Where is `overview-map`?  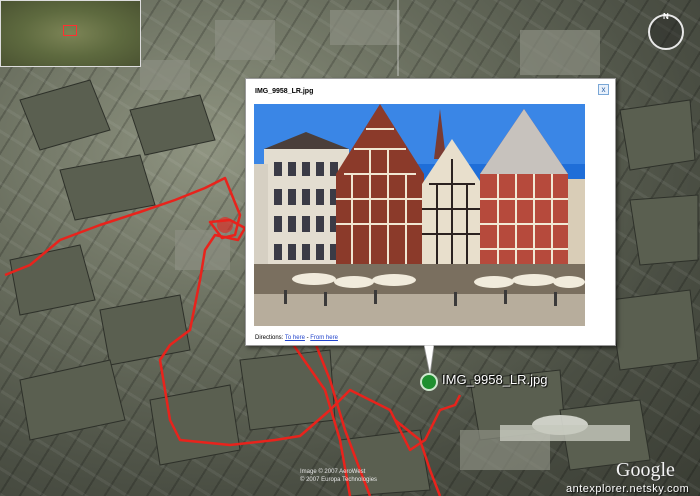 overview-map is located at coordinates (70, 33).